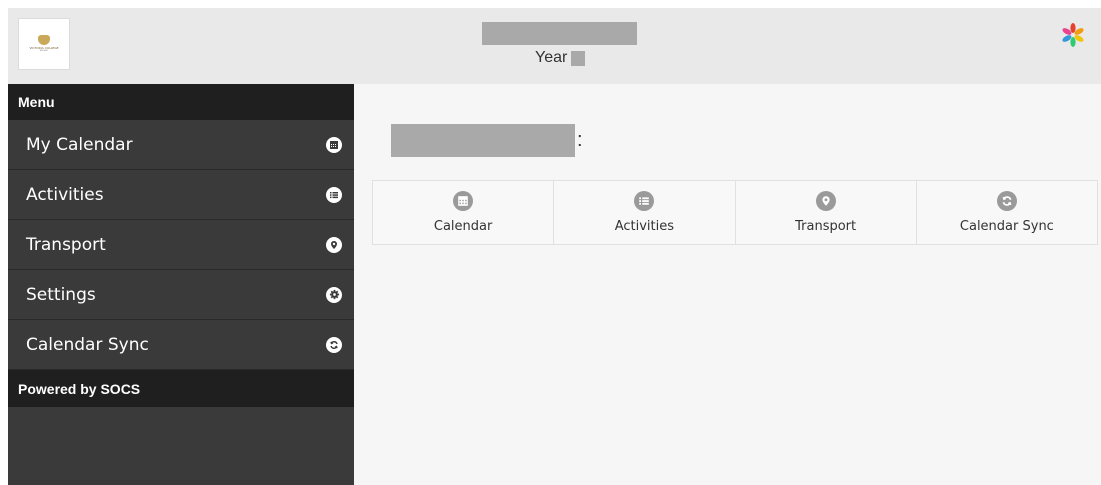 This screenshot has width=1101, height=485. I want to click on school-logo: VICTORIA COLLEGE BELFAST, so click(44, 44).